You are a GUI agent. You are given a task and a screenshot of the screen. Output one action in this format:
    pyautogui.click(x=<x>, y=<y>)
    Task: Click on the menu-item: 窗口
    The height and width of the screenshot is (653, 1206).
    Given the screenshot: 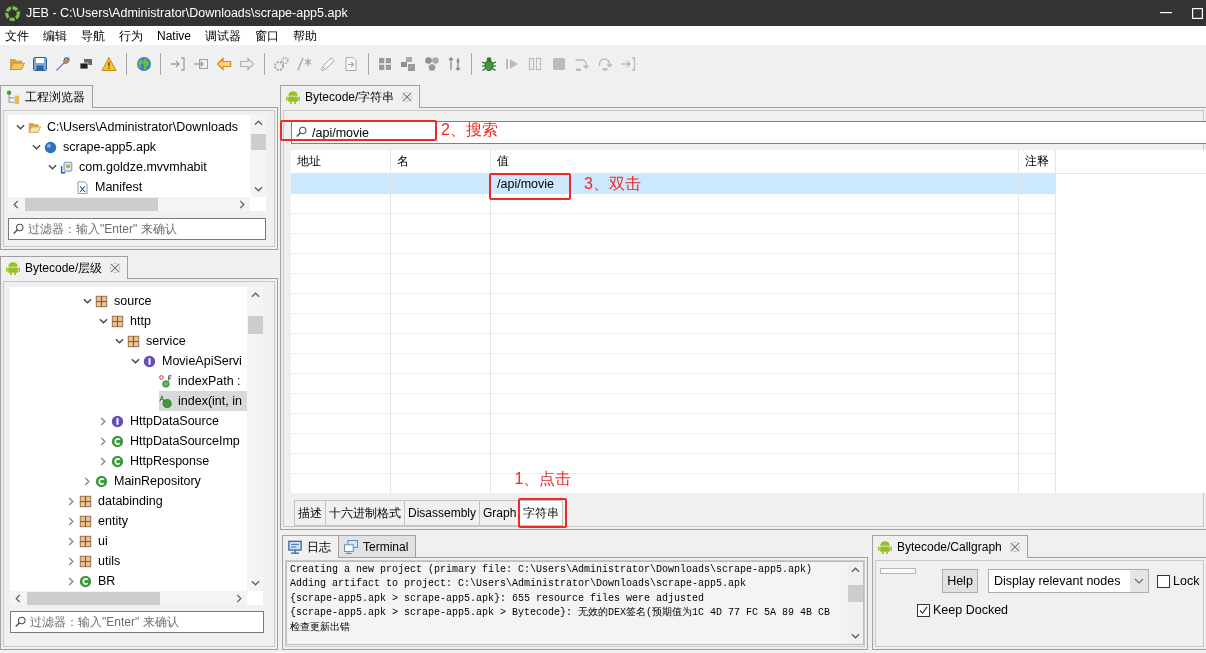 What is the action you would take?
    pyautogui.click(x=267, y=35)
    